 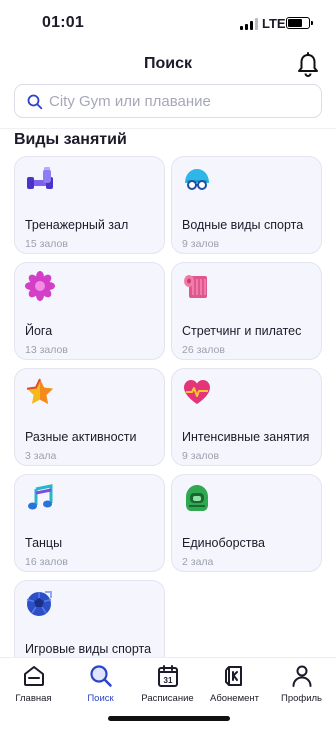 I want to click on tab-membership: Абонемент, so click(x=234, y=686).